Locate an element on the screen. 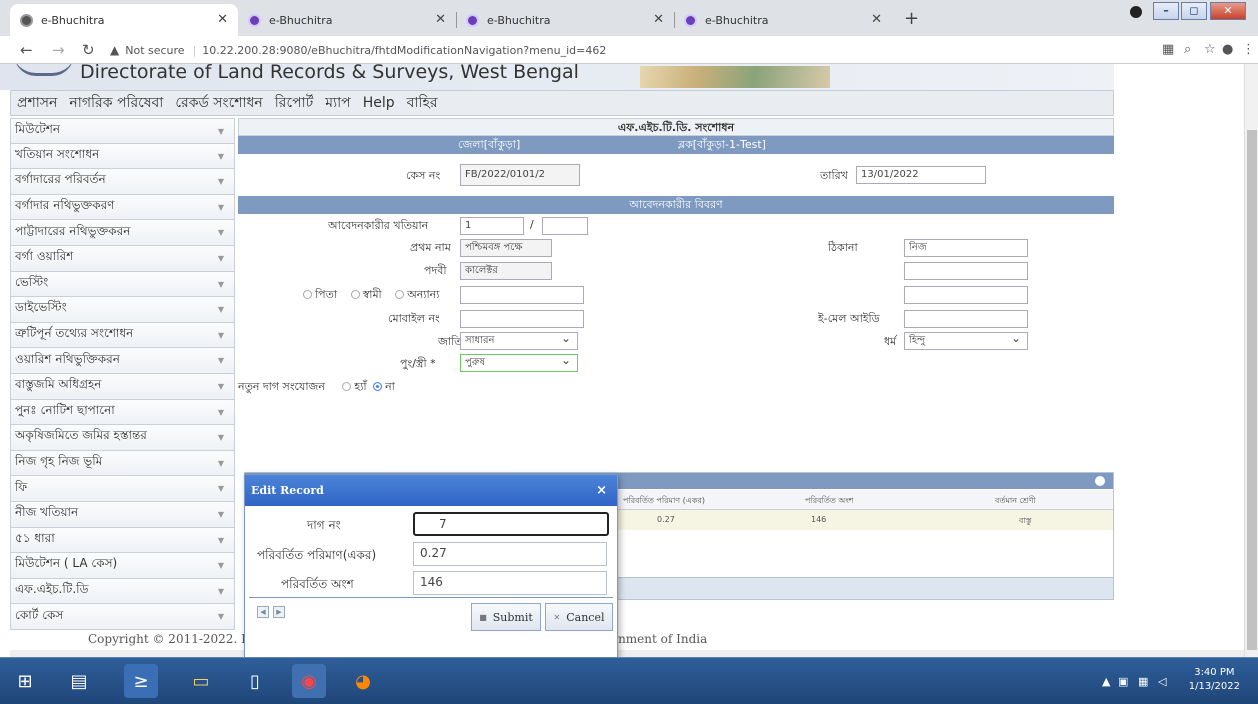  new-plot-no-radio is located at coordinates (378, 386).